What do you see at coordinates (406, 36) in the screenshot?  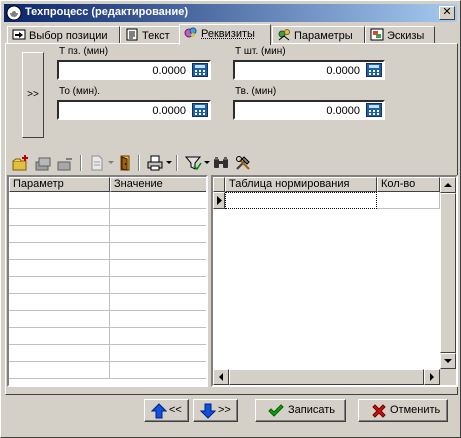 I see `tab-label: Эскизы` at bounding box center [406, 36].